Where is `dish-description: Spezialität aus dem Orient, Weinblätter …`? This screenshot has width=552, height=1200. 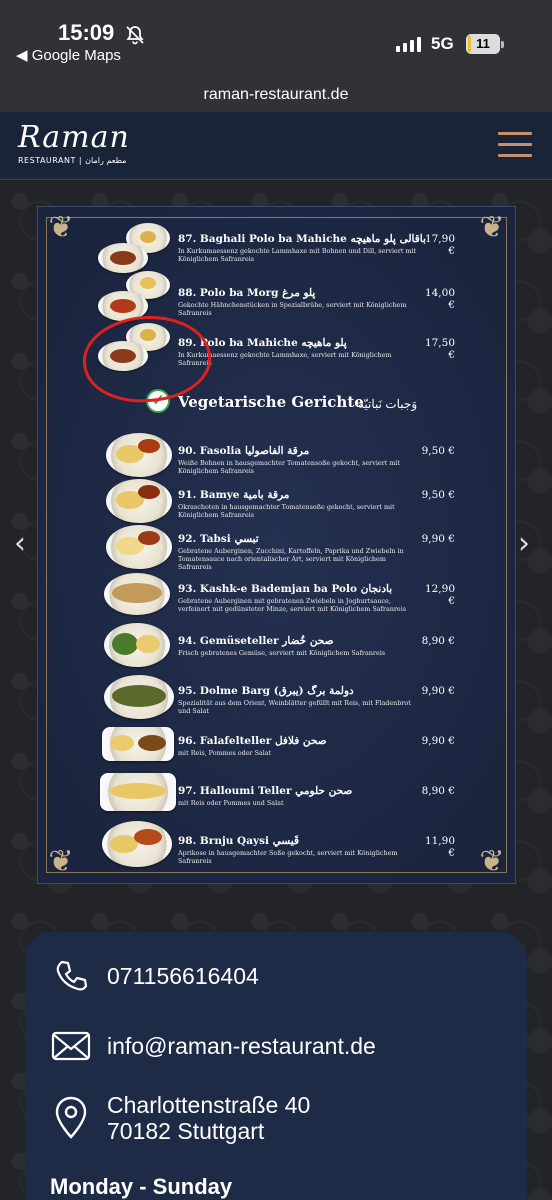
dish-description: Spezialität aus dem Orient, Weinblätter … is located at coordinates (294, 707).